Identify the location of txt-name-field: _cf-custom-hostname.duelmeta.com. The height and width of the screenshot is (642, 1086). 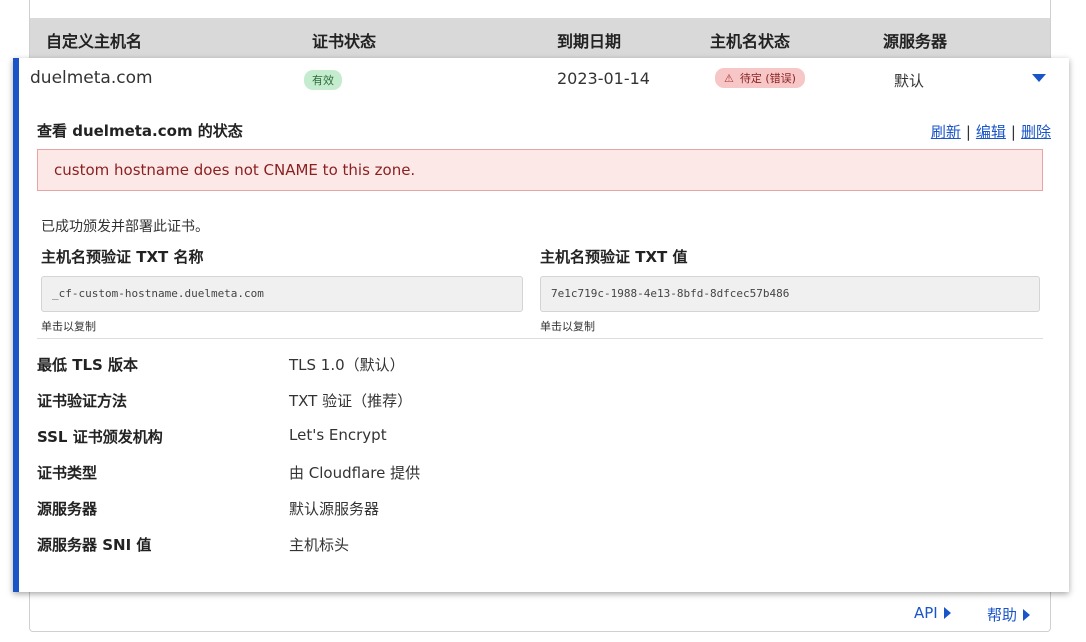
(282, 294).